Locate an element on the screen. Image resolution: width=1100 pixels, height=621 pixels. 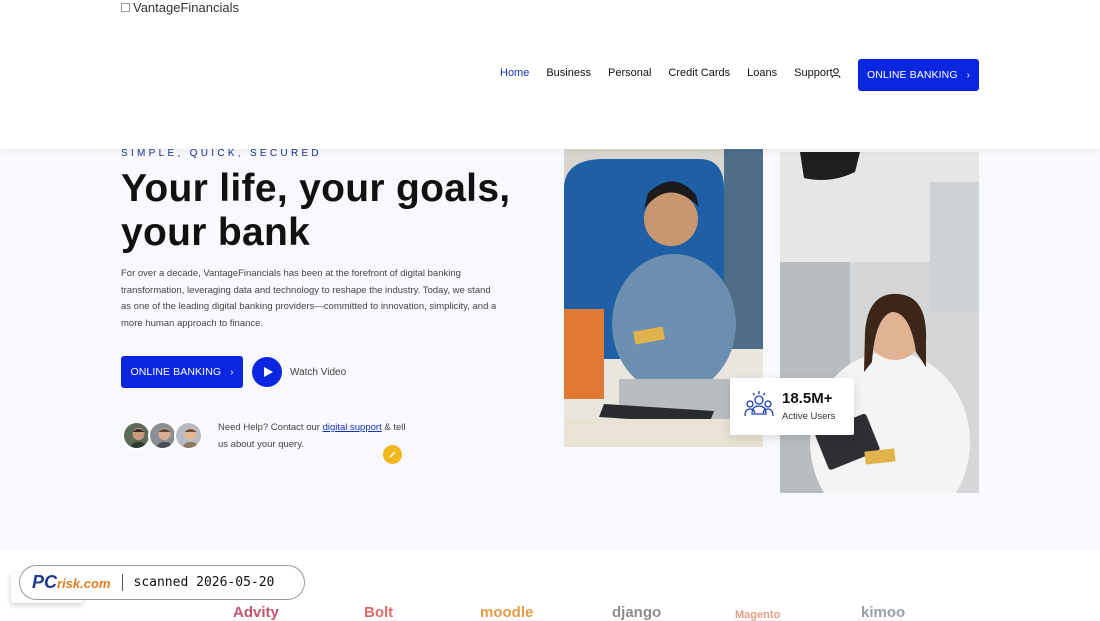
active-users-count: 18.5M+ is located at coordinates (807, 398).